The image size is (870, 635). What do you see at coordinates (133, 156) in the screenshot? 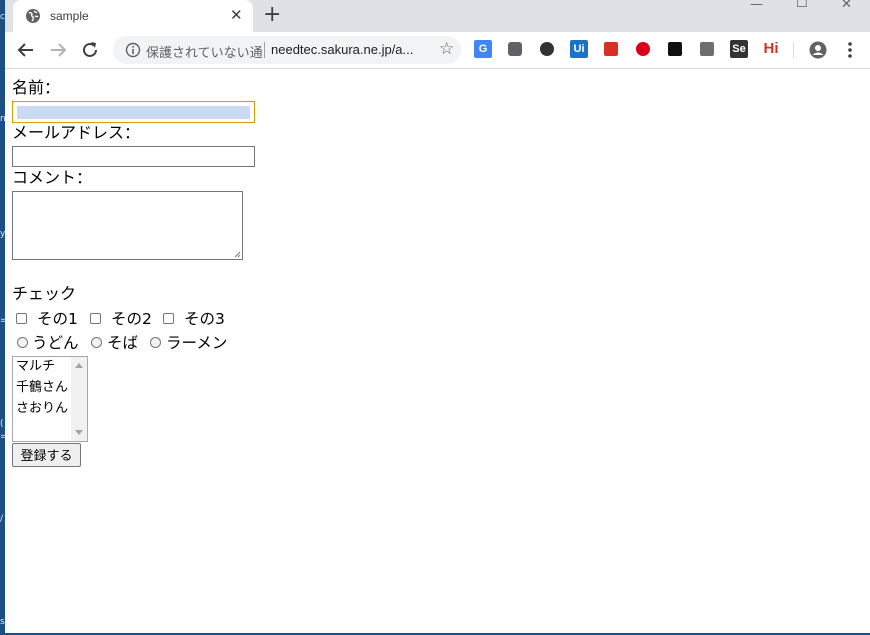
I see `email-input` at bounding box center [133, 156].